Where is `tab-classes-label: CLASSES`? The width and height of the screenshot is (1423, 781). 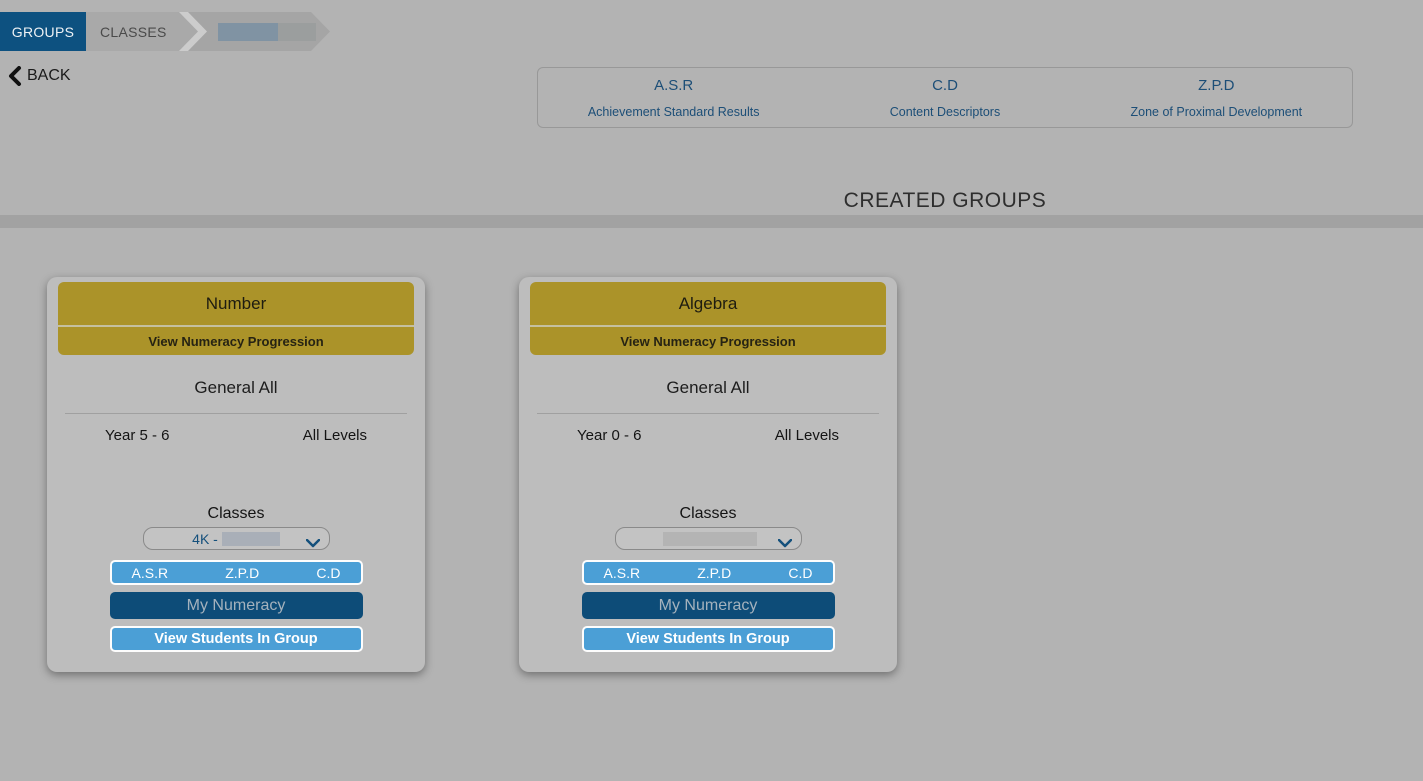 tab-classes-label: CLASSES is located at coordinates (133, 31).